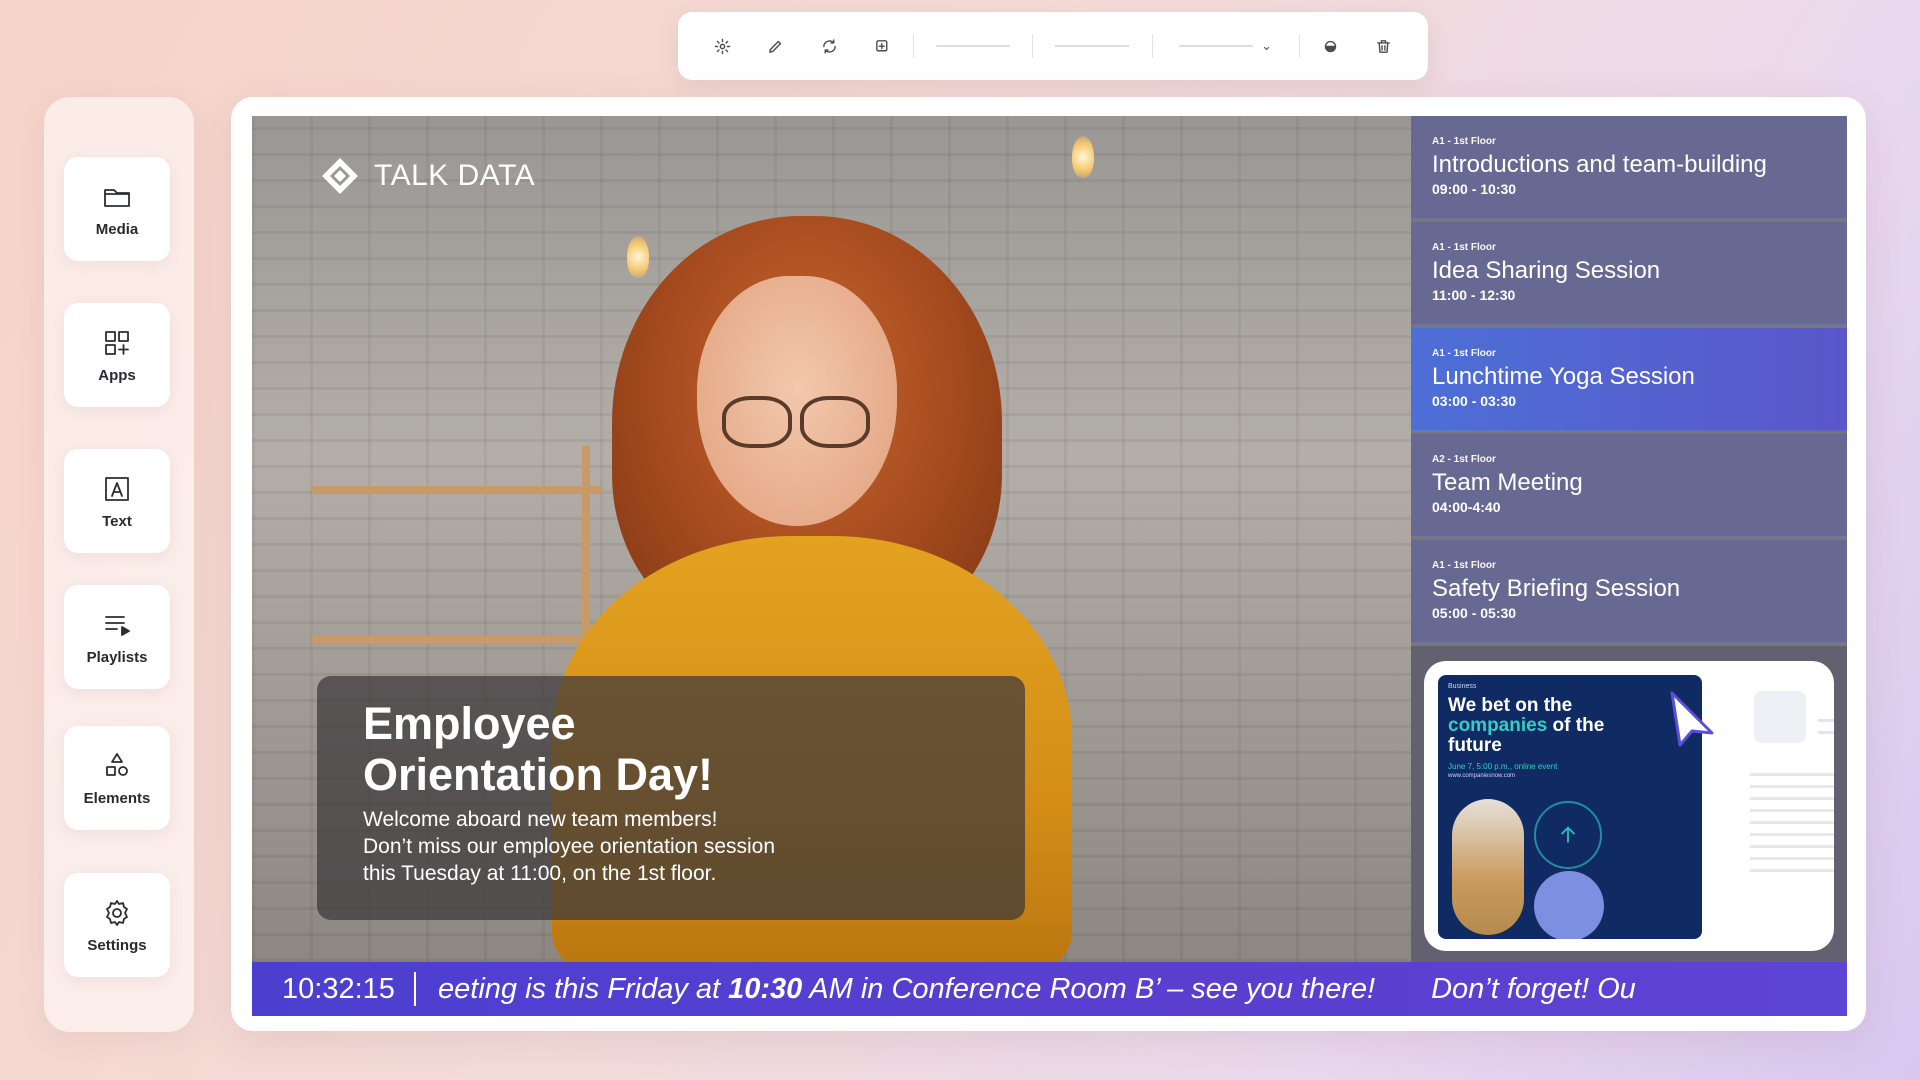 This screenshot has width=1920, height=1080. Describe the element at coordinates (638, 257) in the screenshot. I see `light-bulb` at that location.